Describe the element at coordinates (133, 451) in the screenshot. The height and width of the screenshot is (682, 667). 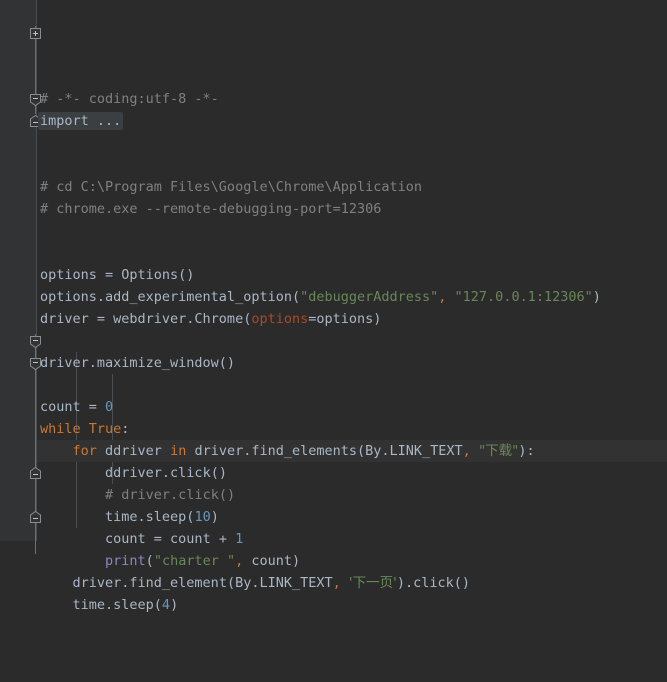
I see `token-default: ddriver` at that location.